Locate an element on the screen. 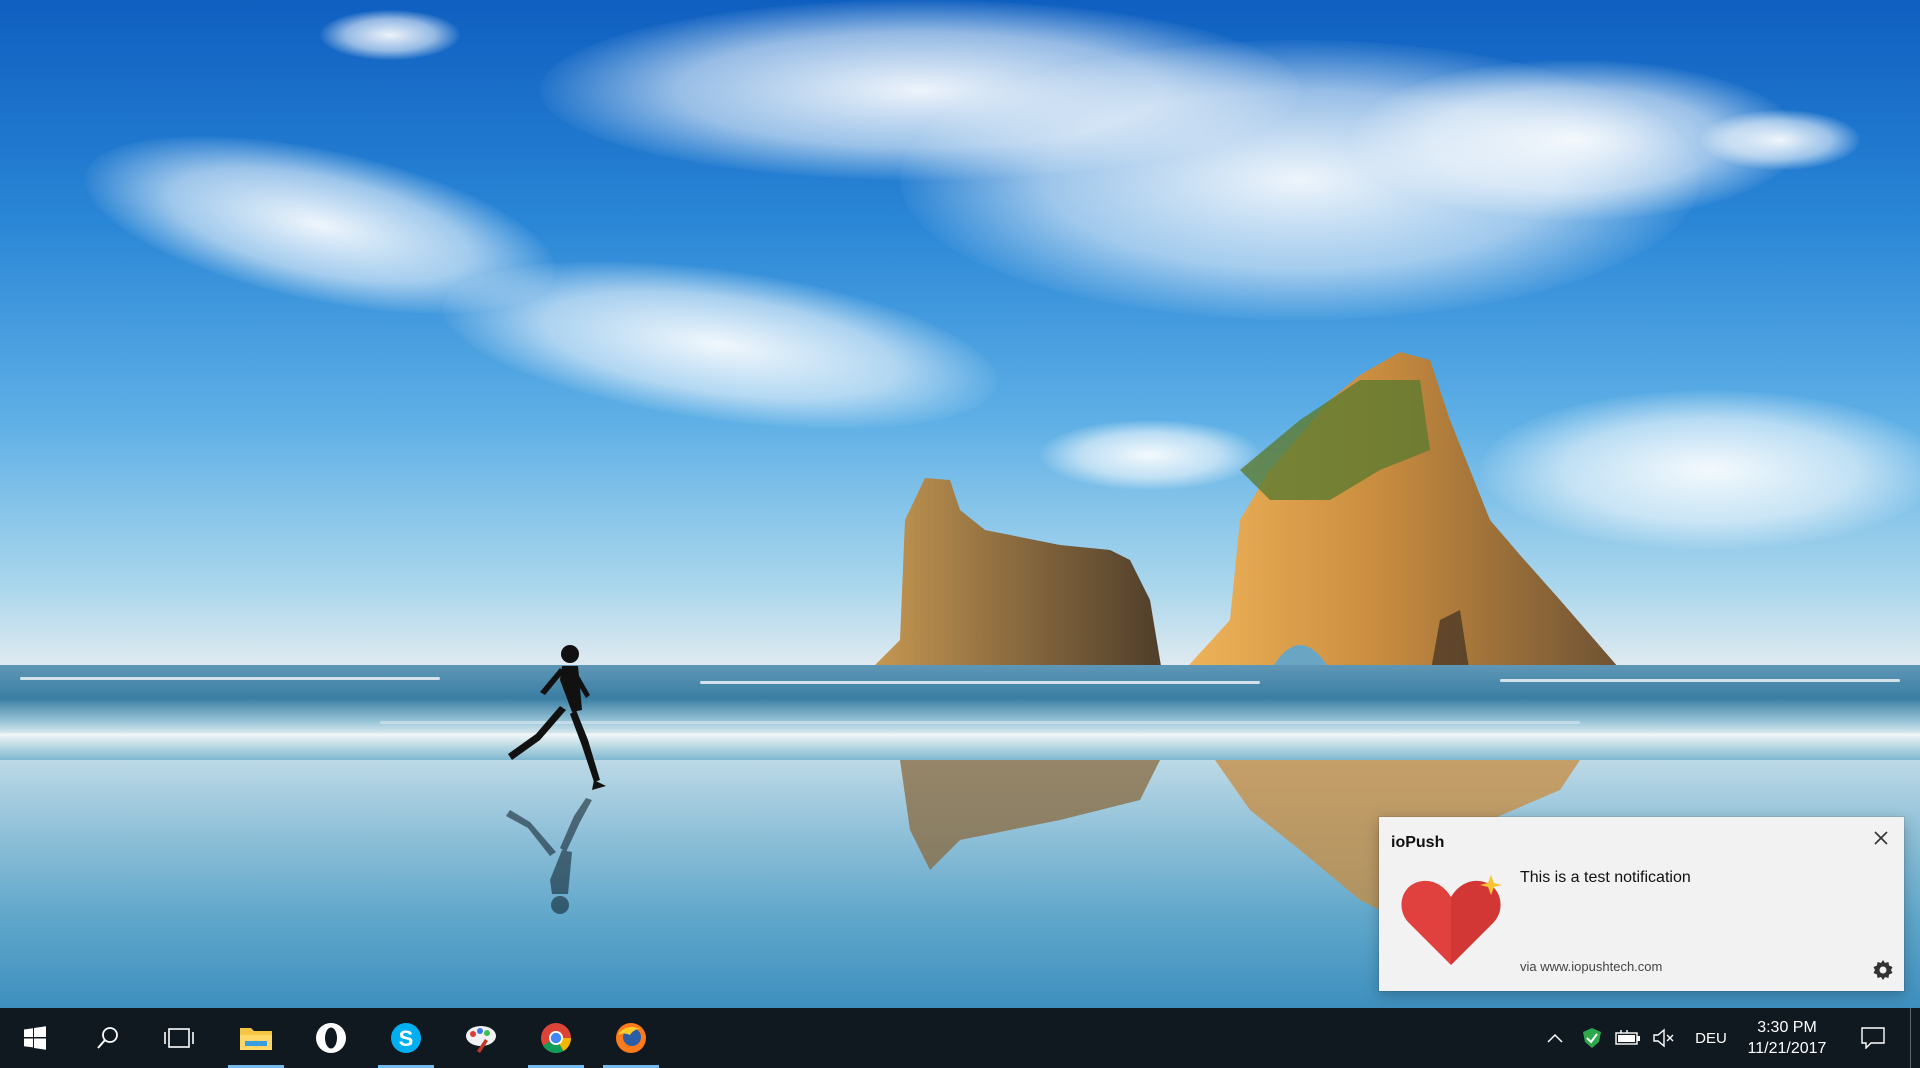 This screenshot has width=1920, height=1068. notification-attribution: via www.iopushtech.com is located at coordinates (1591, 966).